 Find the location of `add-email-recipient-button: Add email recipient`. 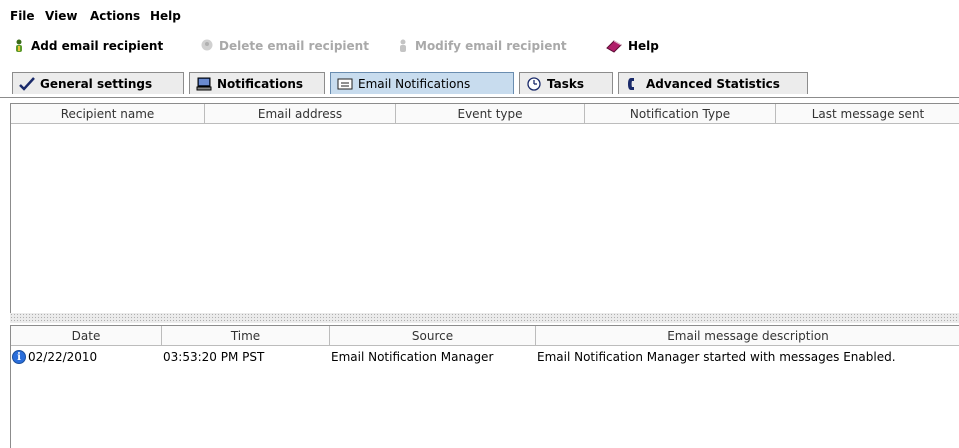

add-email-recipient-button: Add email recipient is located at coordinates (87, 46).